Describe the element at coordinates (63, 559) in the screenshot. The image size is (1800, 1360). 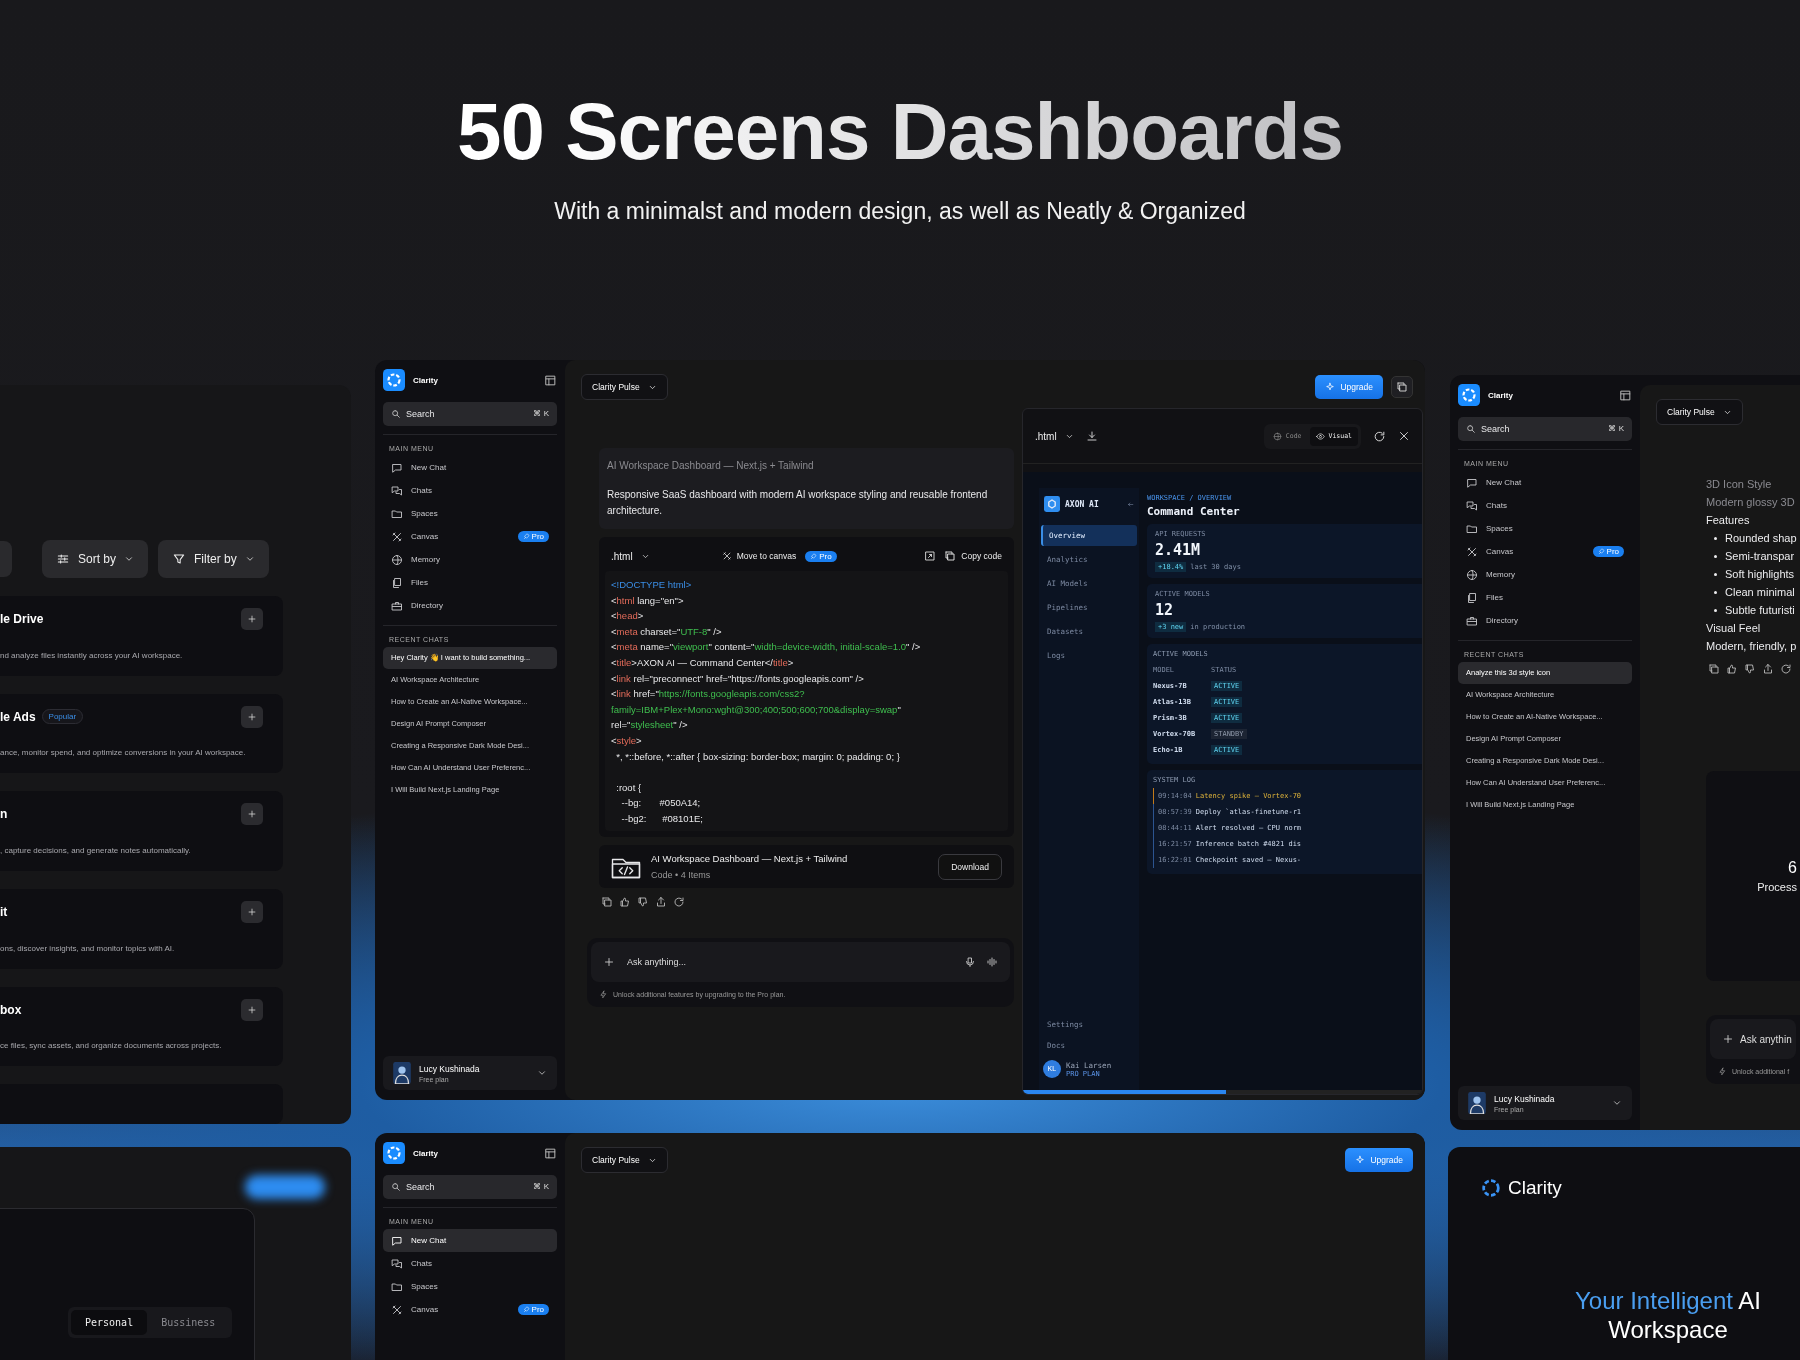
I see `sliders-icon` at that location.